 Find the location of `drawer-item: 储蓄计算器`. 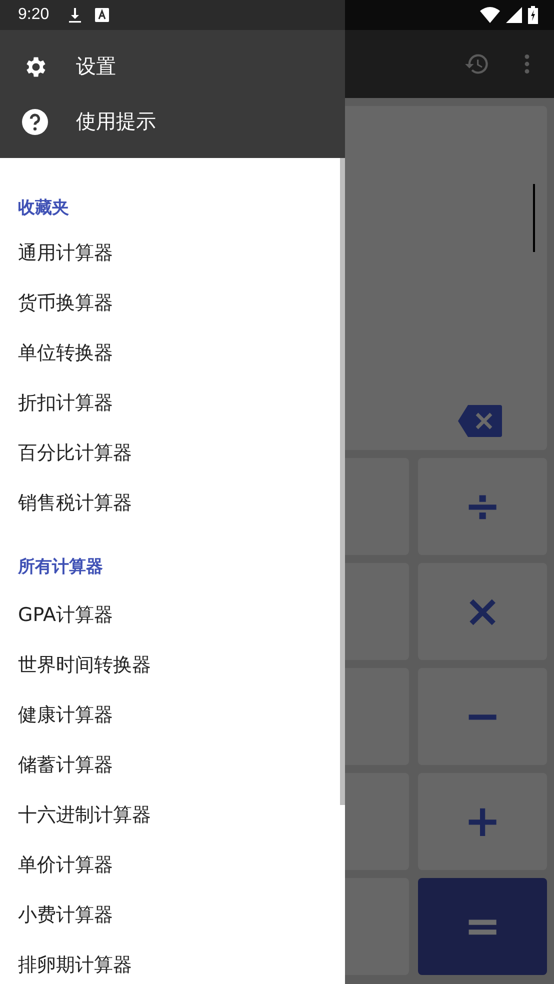

drawer-item: 储蓄计算器 is located at coordinates (59, 765).